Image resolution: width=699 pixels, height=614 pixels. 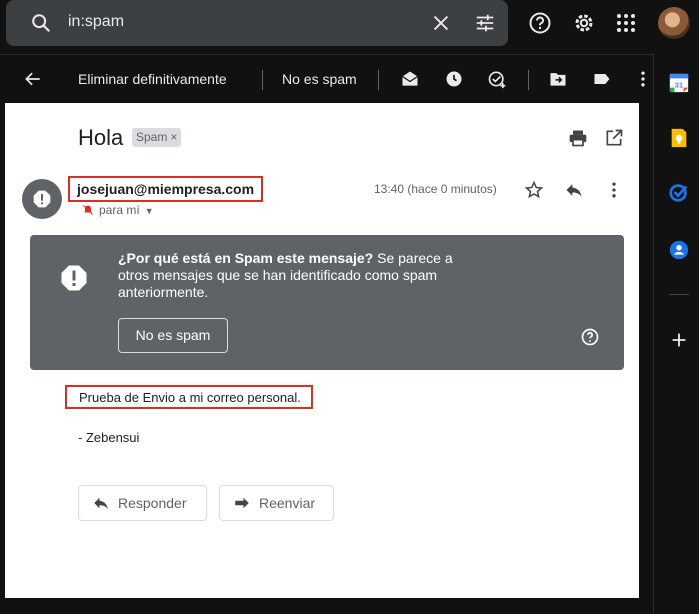 I want to click on recipient-text: para mí, so click(x=119, y=210).